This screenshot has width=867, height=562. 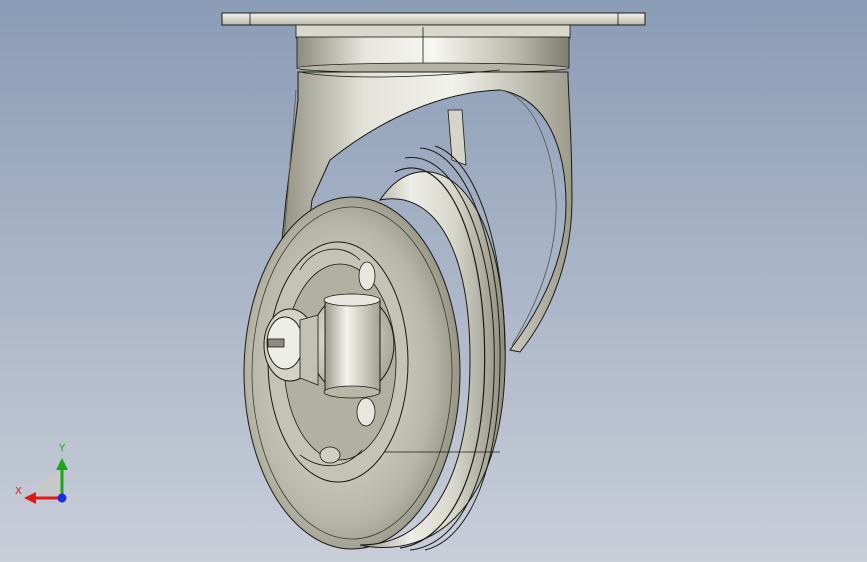 I want to click on mounting-plate, so click(x=433, y=19).